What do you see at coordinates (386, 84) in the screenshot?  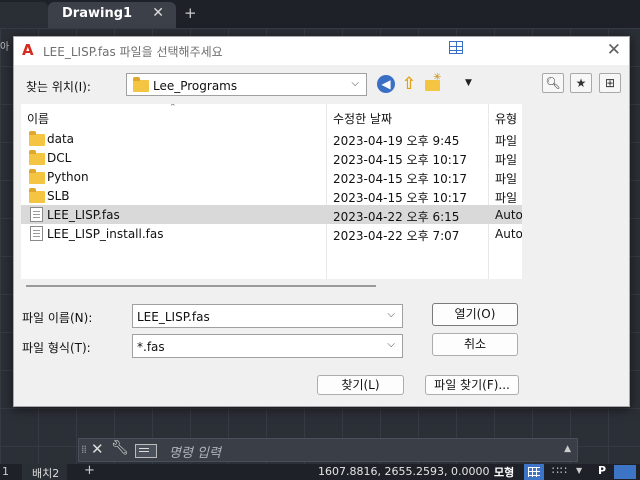 I see `back-icon: ◀` at bounding box center [386, 84].